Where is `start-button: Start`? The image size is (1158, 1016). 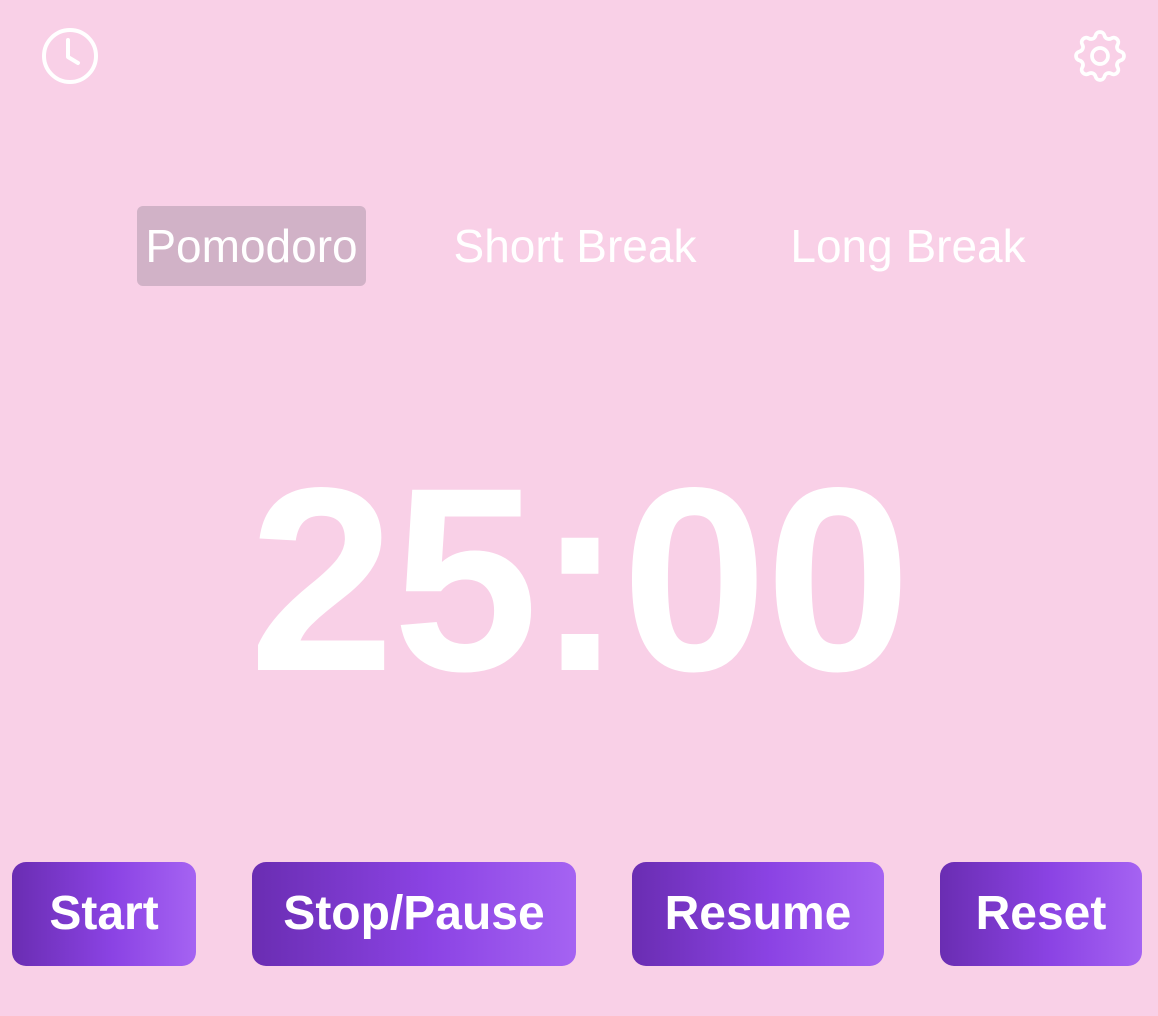 start-button: Start is located at coordinates (104, 914).